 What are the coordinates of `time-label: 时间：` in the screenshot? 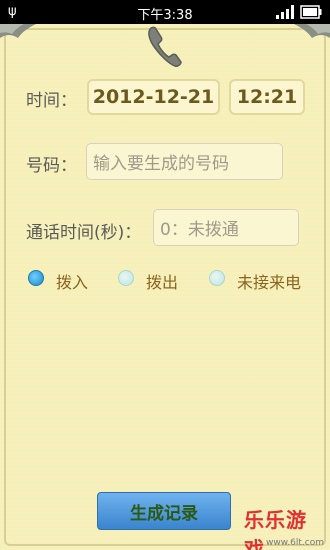 It's located at (51, 101).